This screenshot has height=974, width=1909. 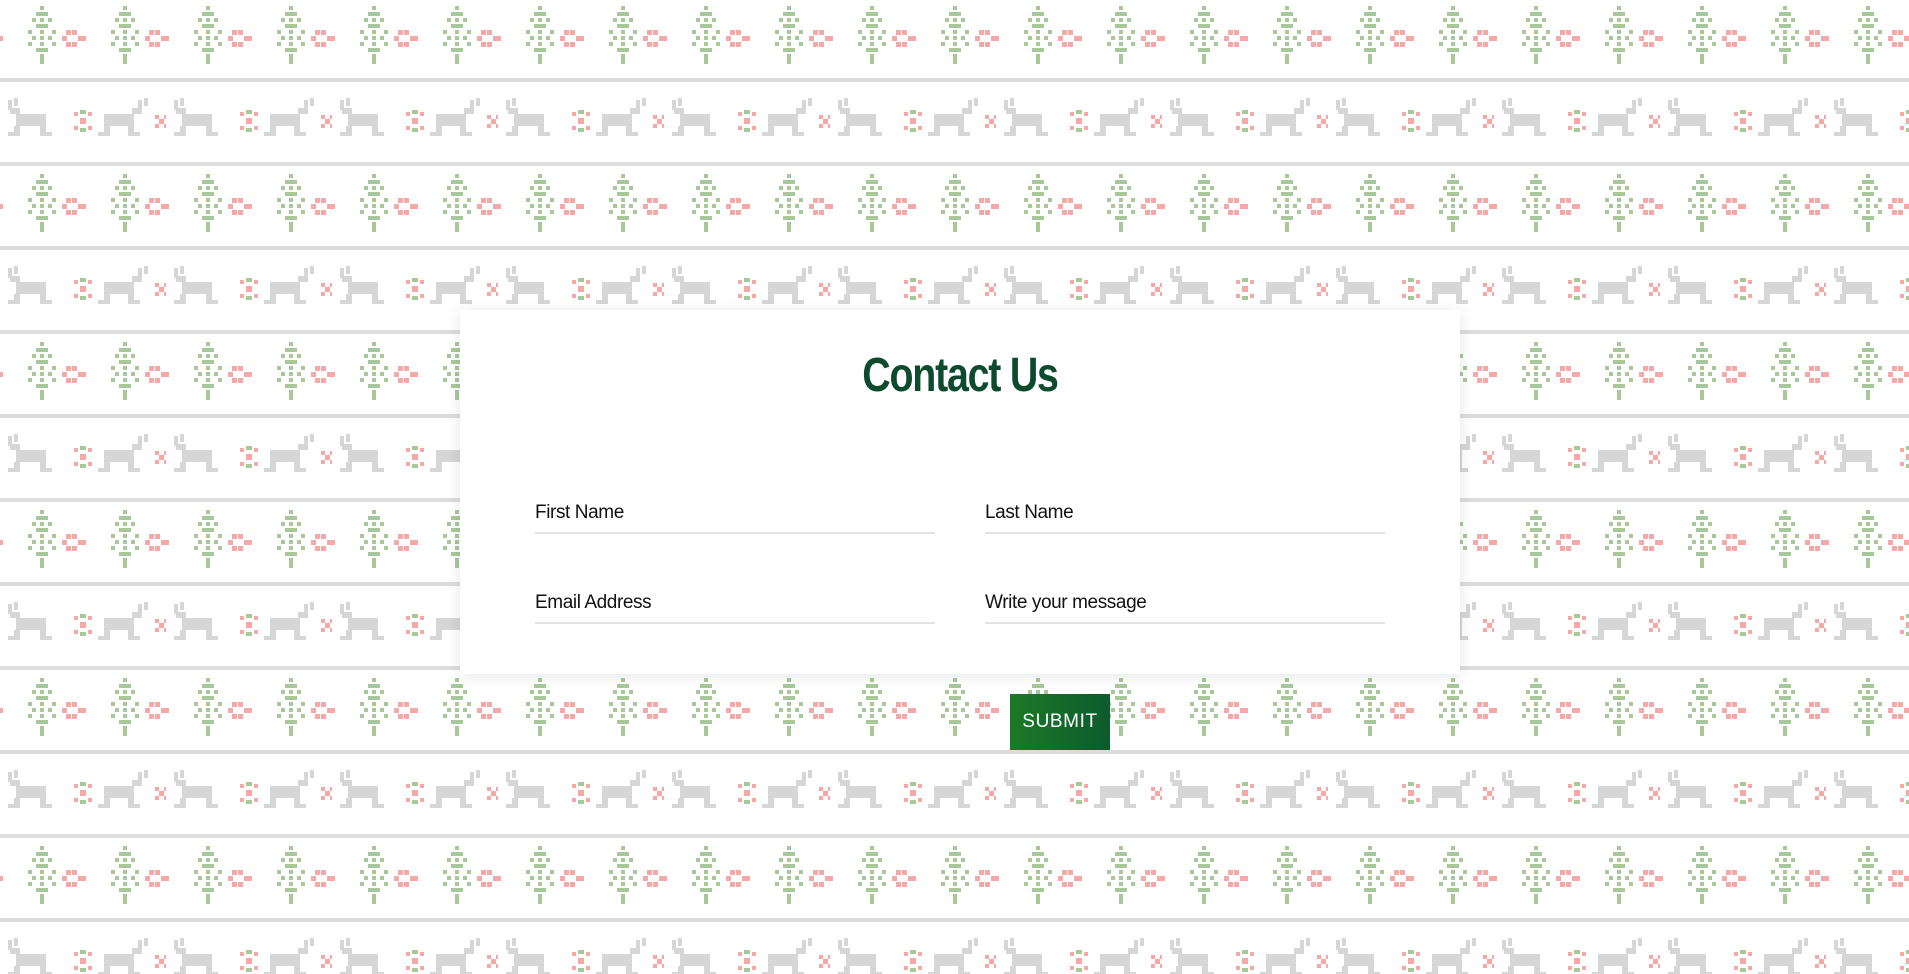 I want to click on last-name-field, so click(x=1185, y=509).